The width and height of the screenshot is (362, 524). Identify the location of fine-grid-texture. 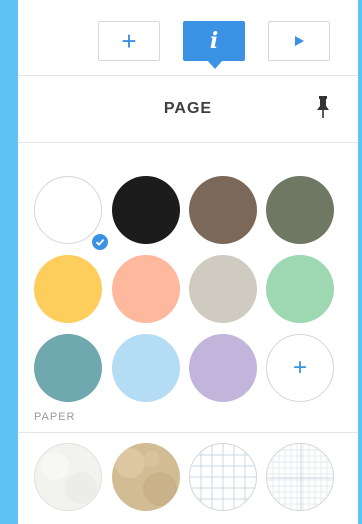
(300, 477).